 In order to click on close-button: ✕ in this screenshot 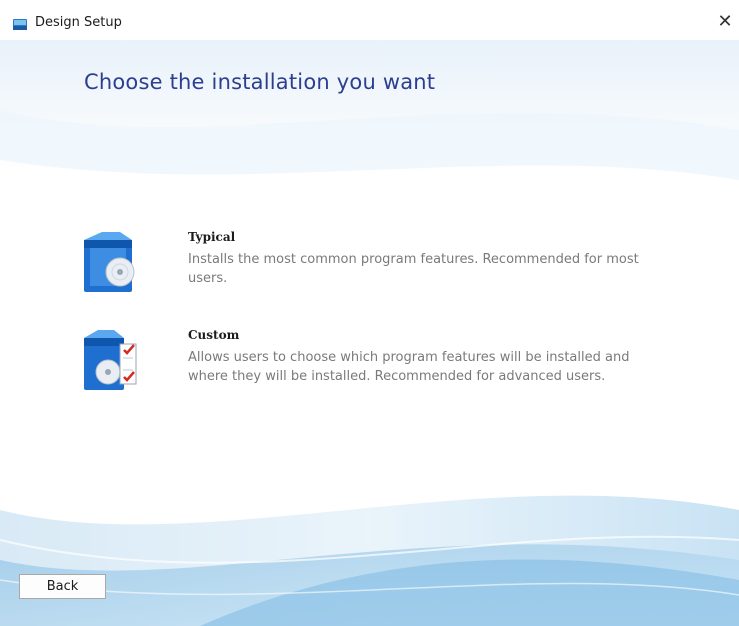, I will do `click(725, 21)`.